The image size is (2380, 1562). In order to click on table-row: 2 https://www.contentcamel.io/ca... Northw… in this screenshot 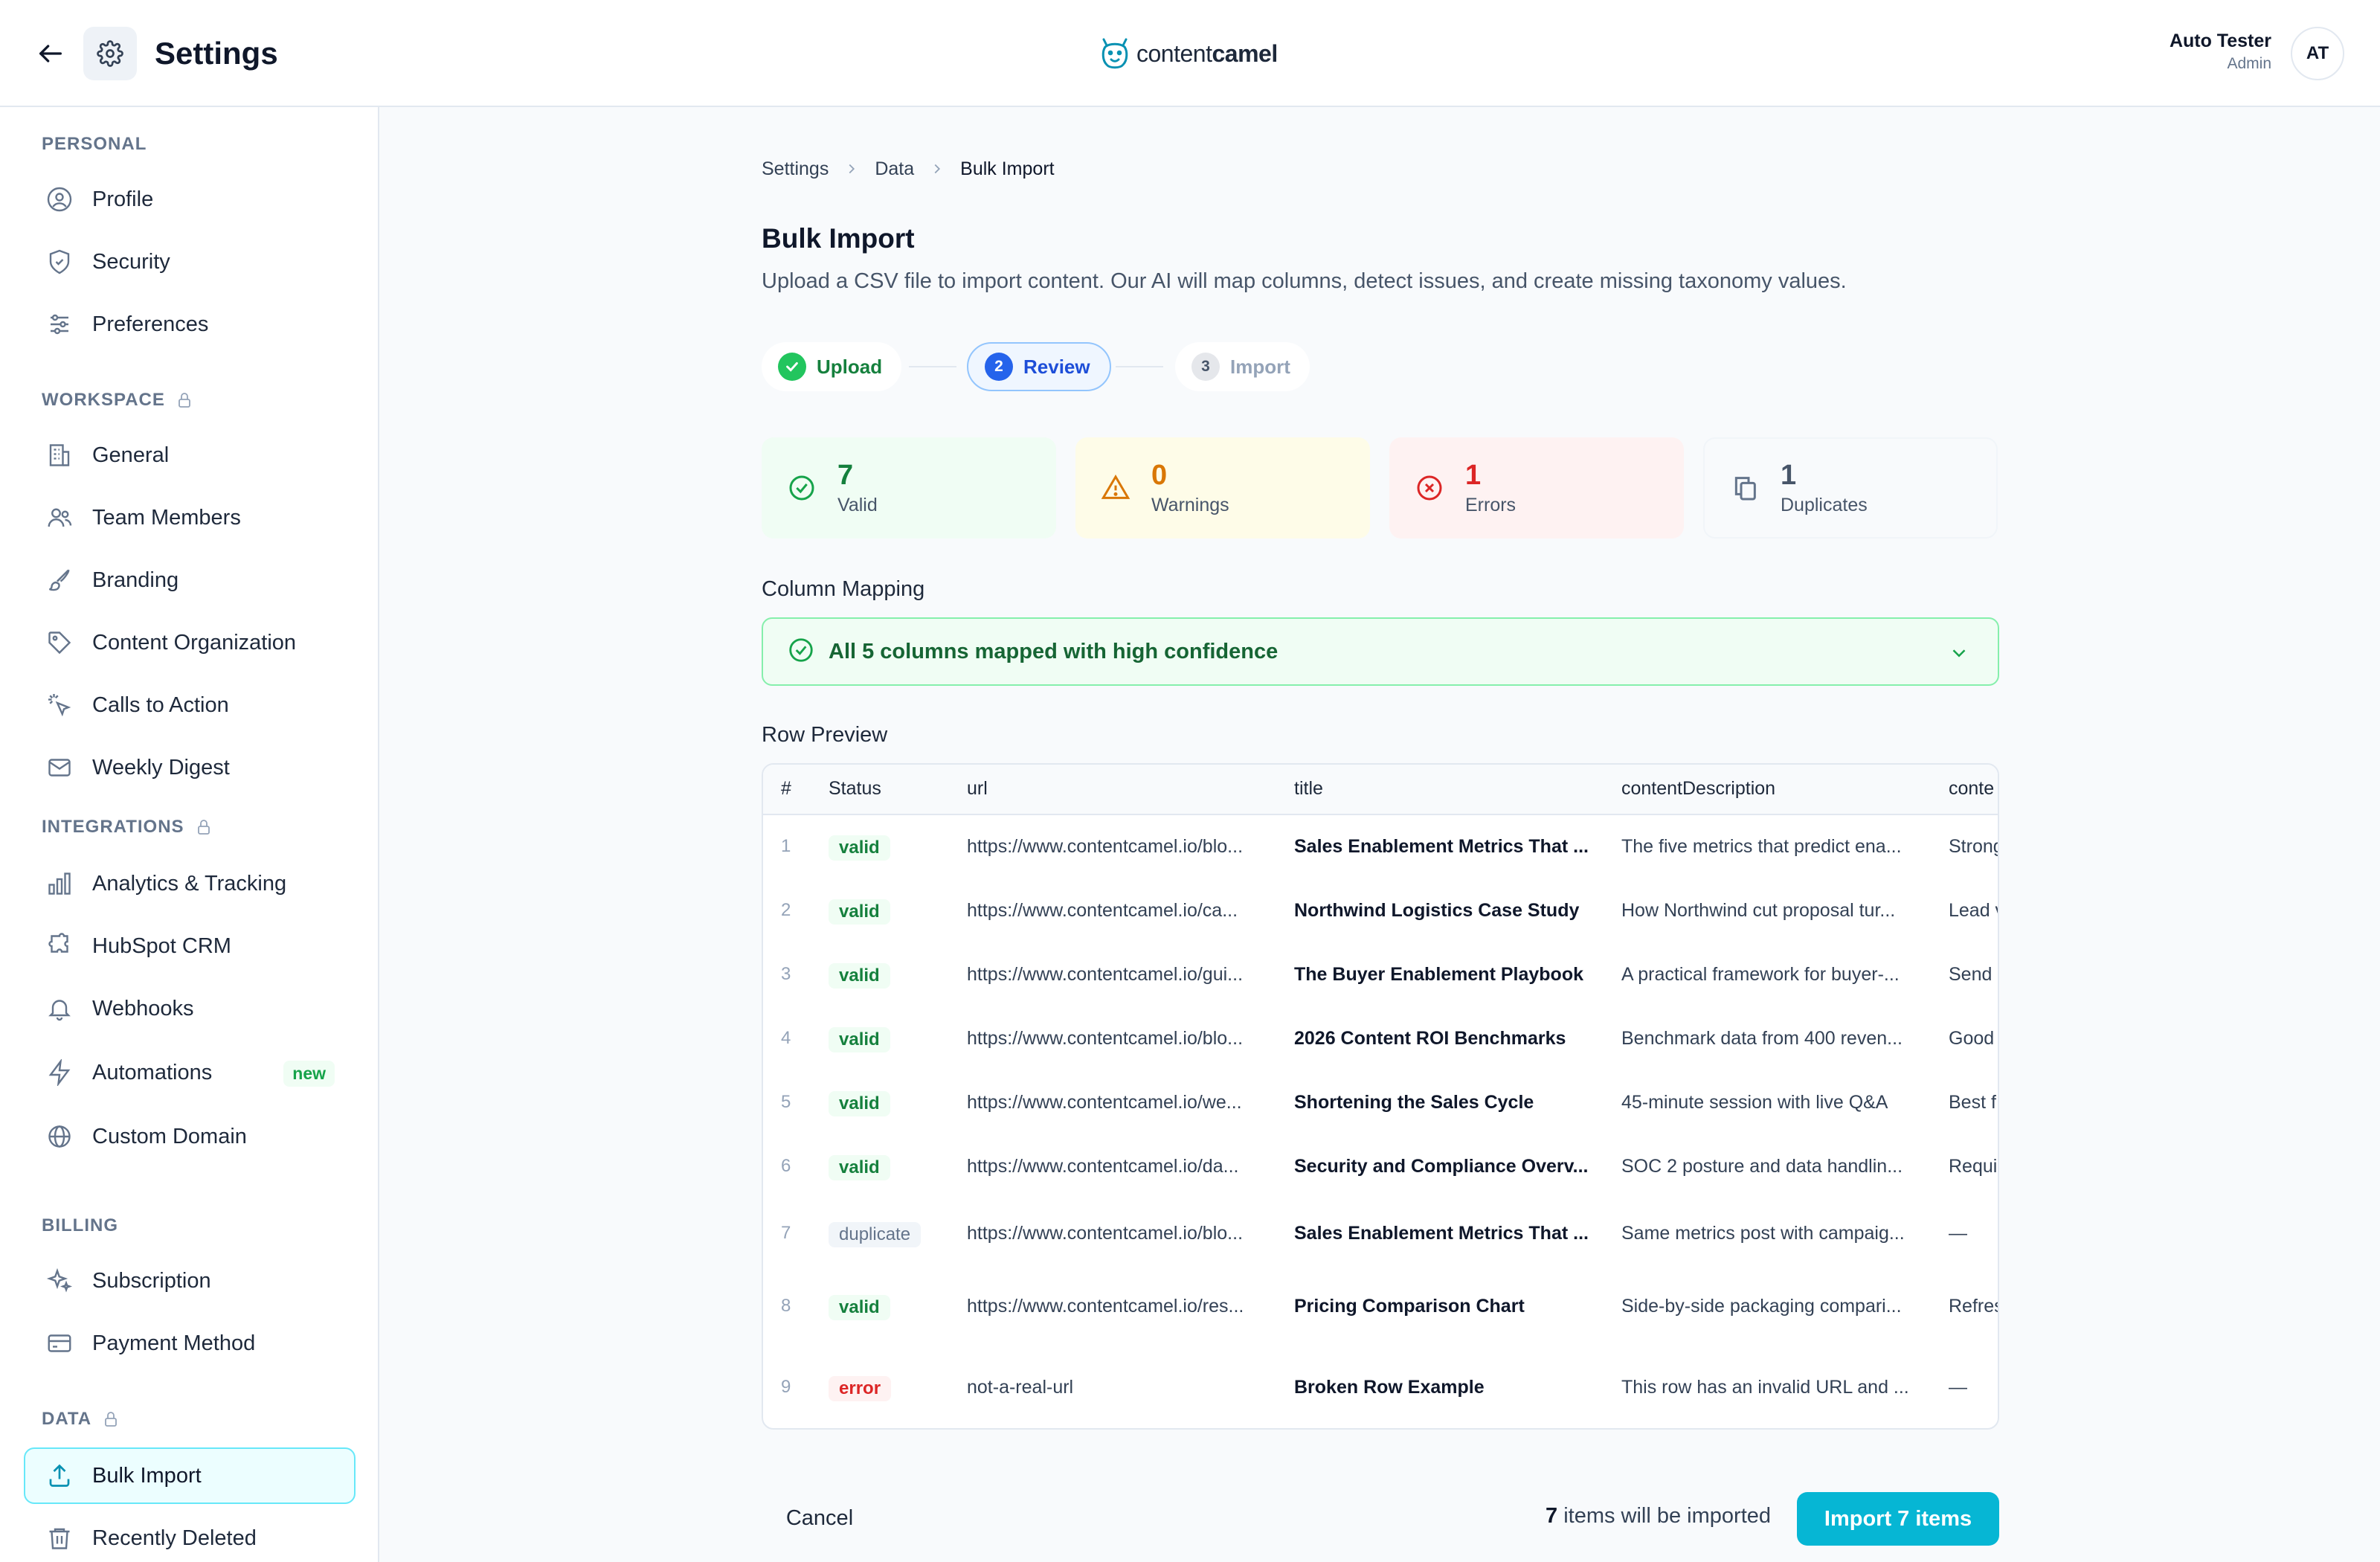, I will do `click(1381, 911)`.